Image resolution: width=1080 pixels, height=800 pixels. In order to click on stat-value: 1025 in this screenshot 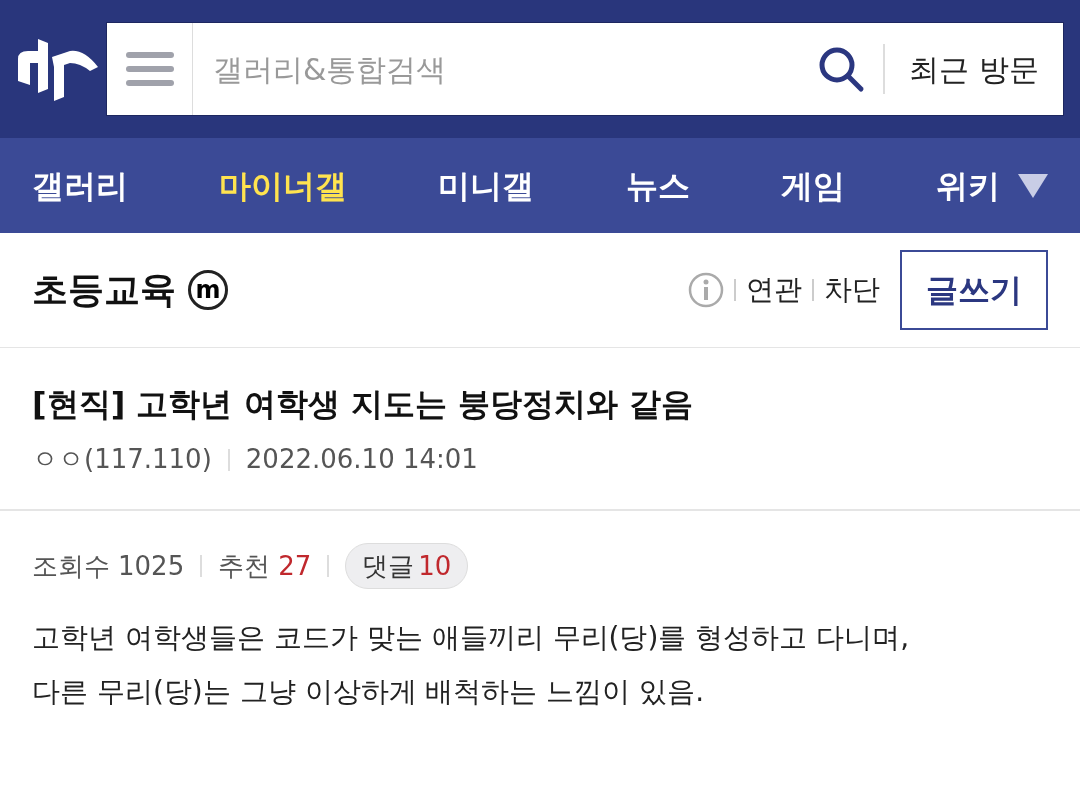, I will do `click(151, 566)`.